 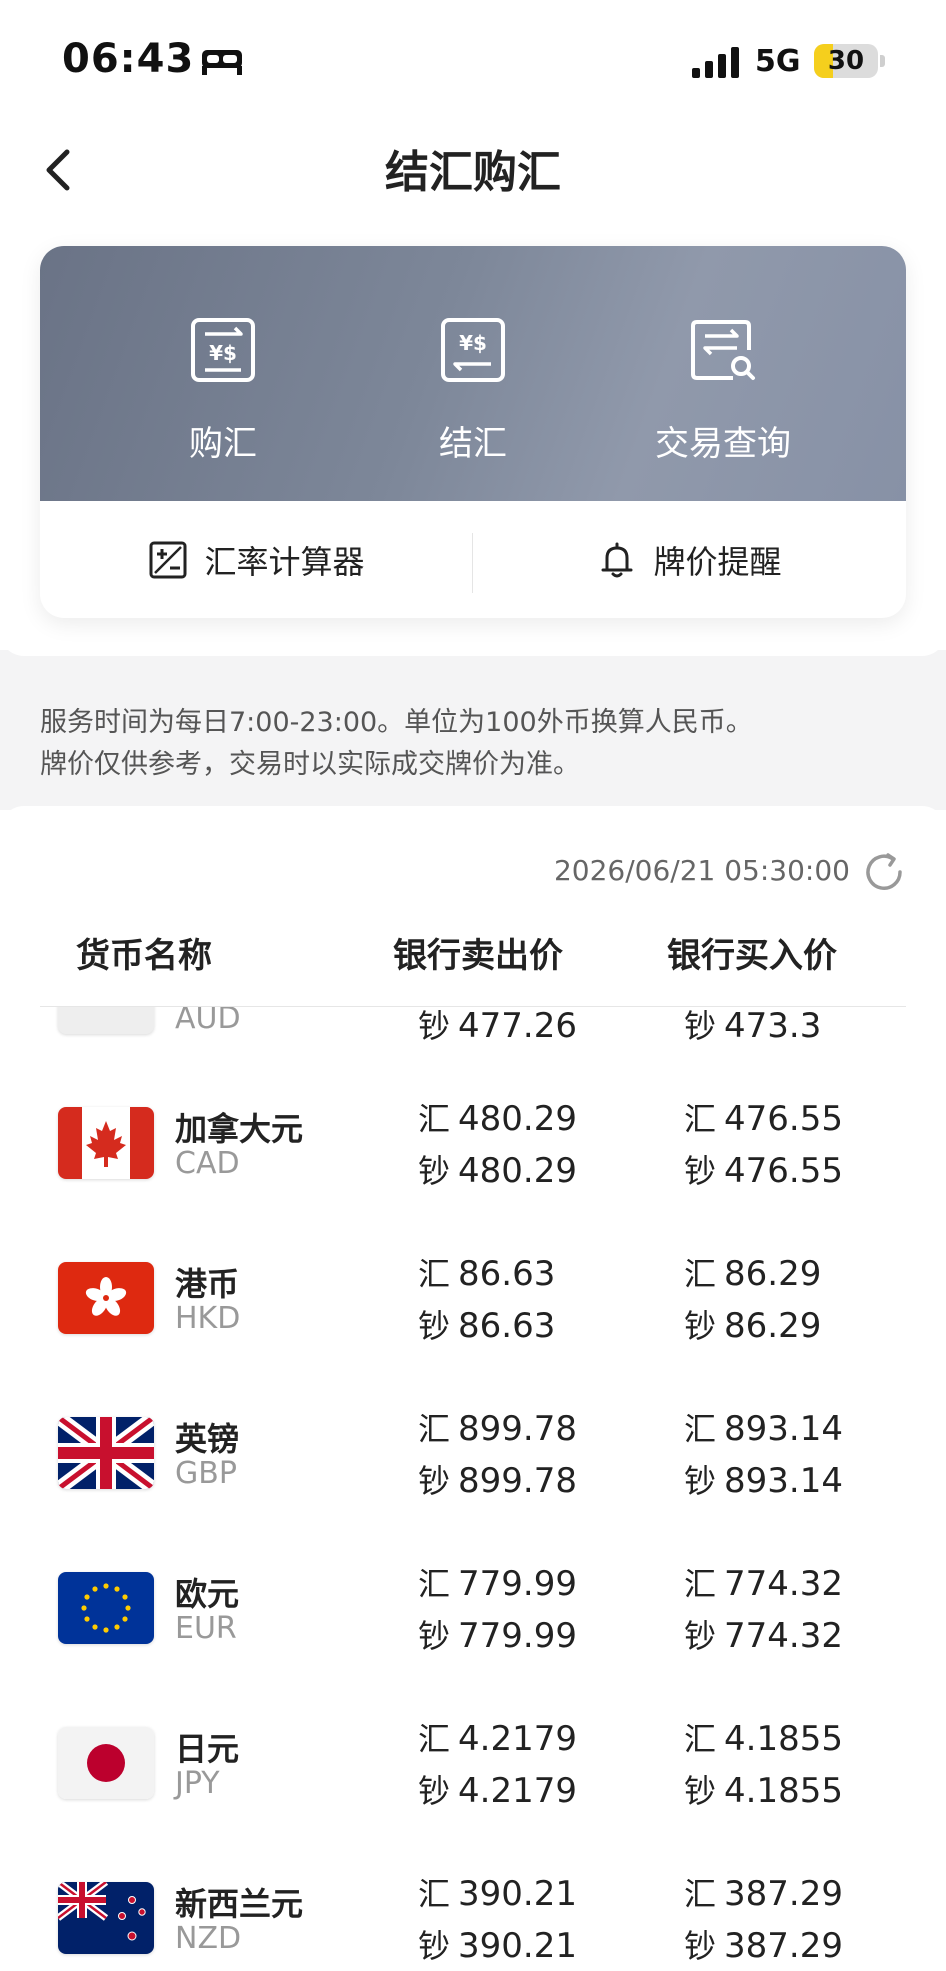 What do you see at coordinates (473, 871) in the screenshot?
I see `update-row: 2026/06/21 05:30:00` at bounding box center [473, 871].